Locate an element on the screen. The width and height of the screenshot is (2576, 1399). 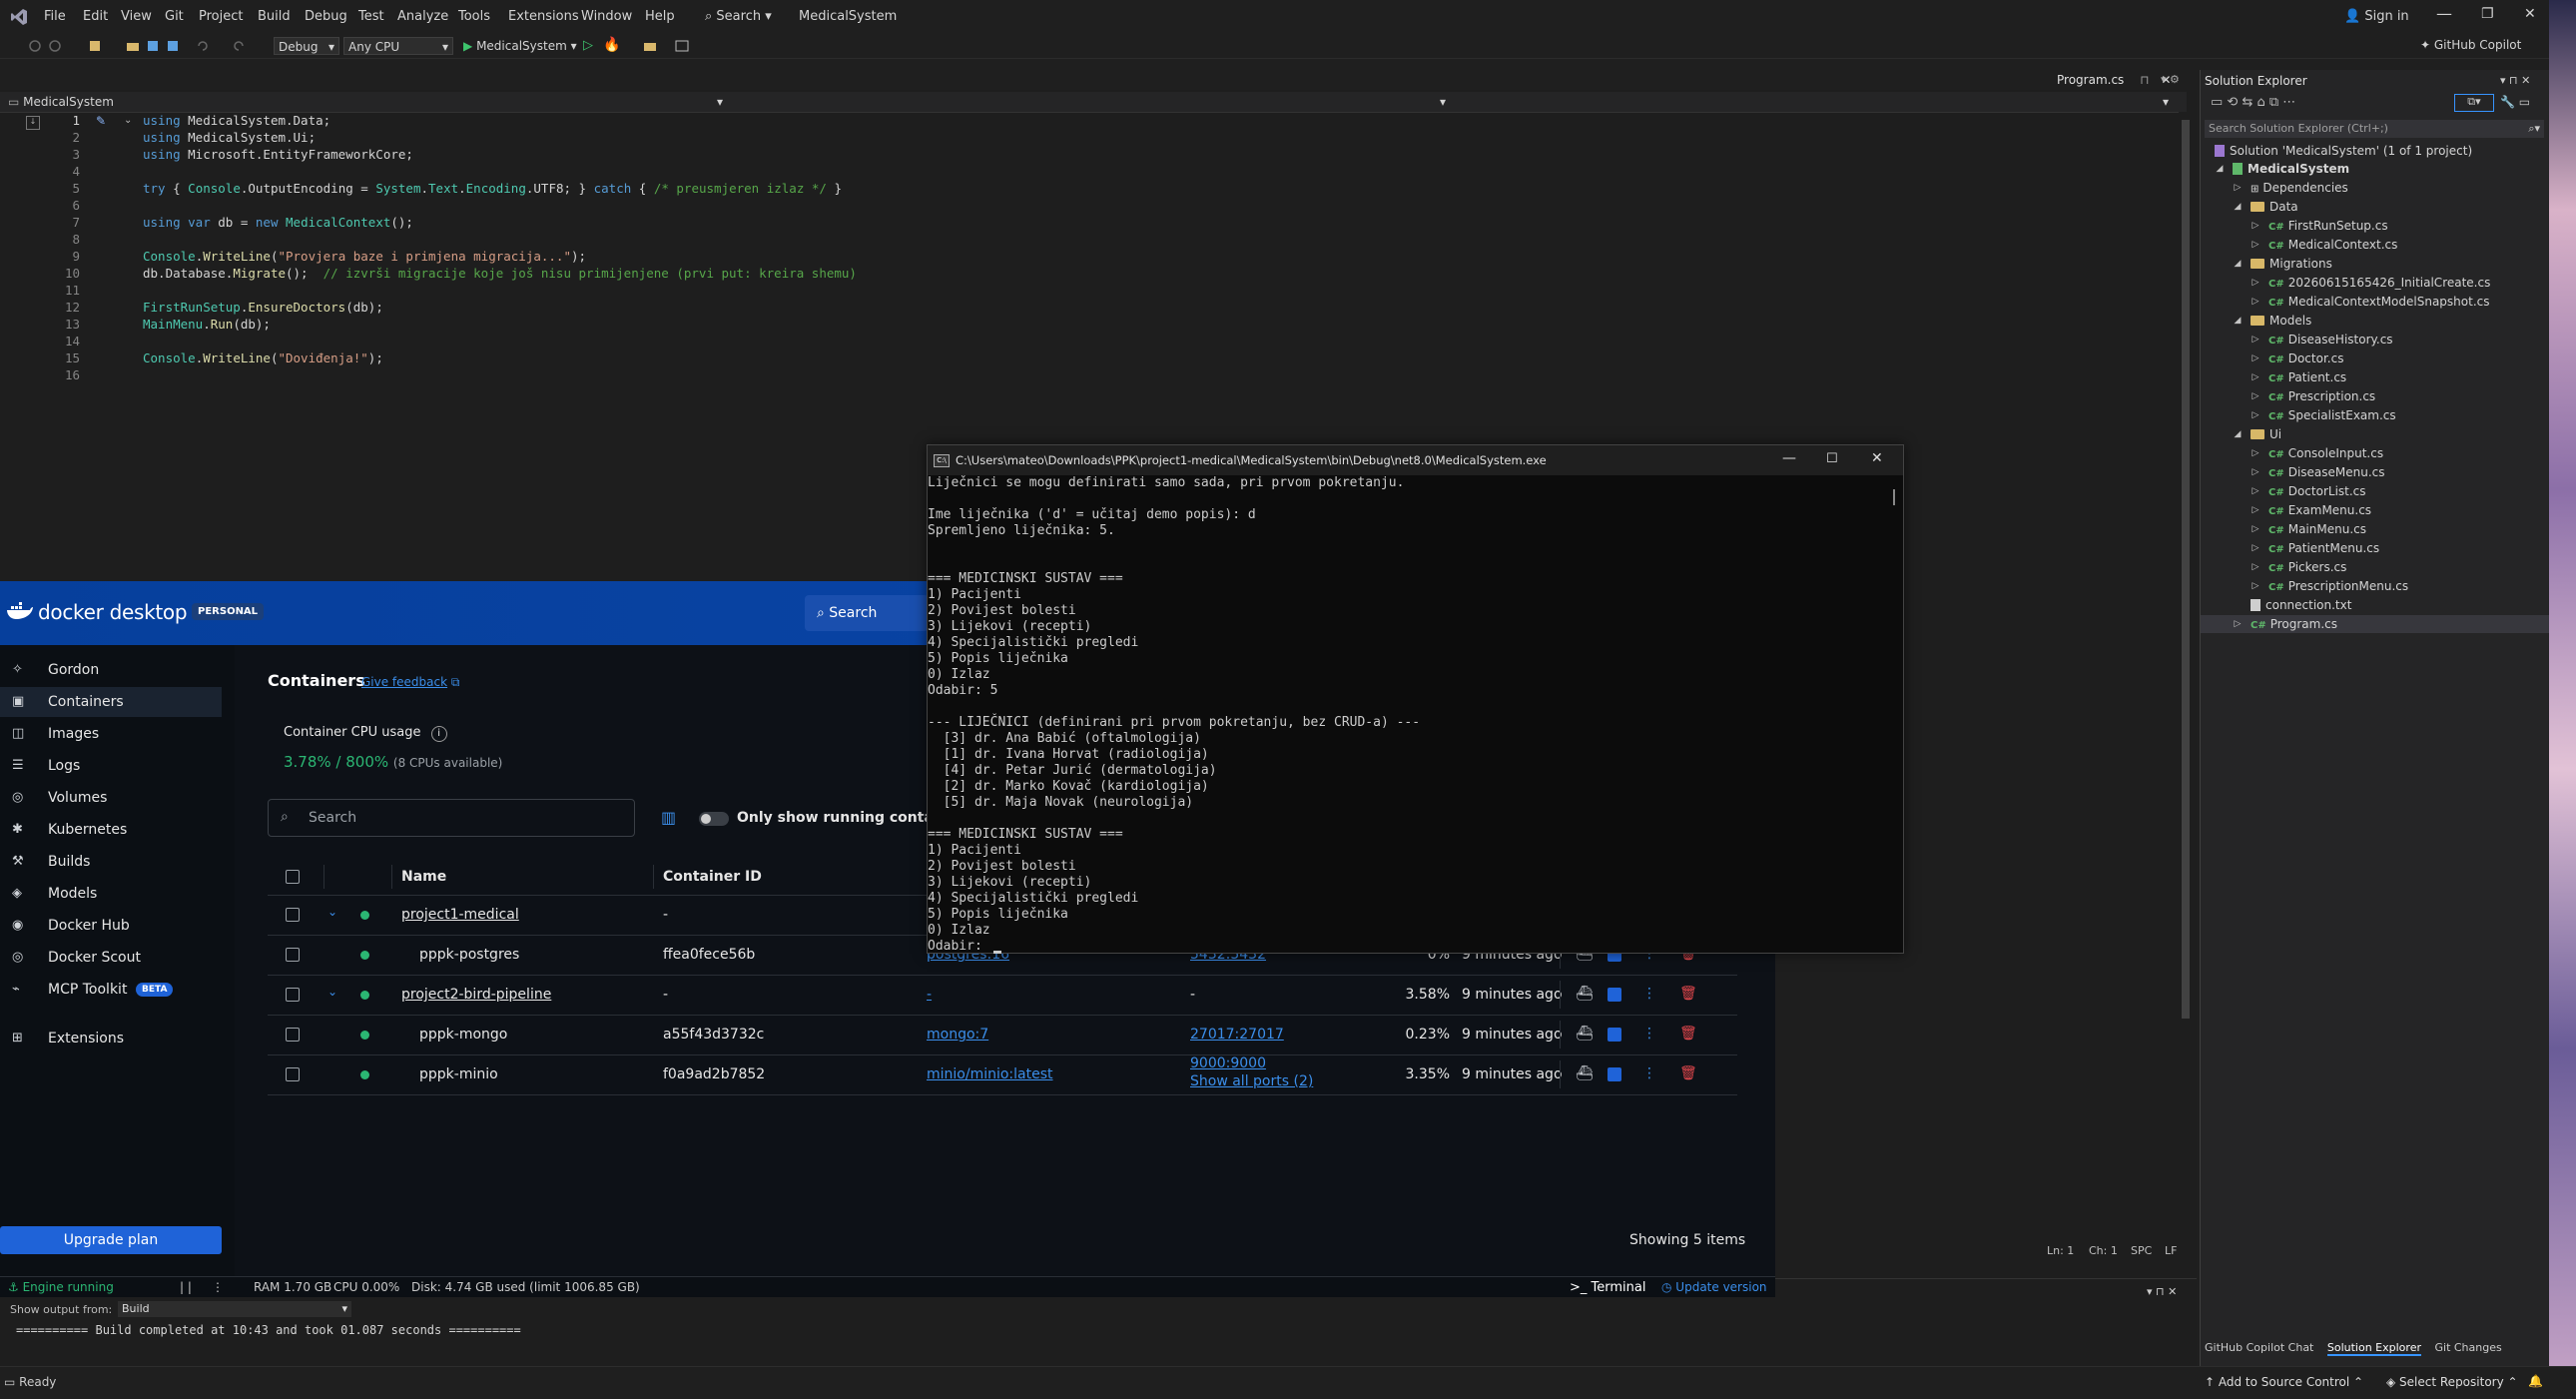
menu-help: Help is located at coordinates (660, 17).